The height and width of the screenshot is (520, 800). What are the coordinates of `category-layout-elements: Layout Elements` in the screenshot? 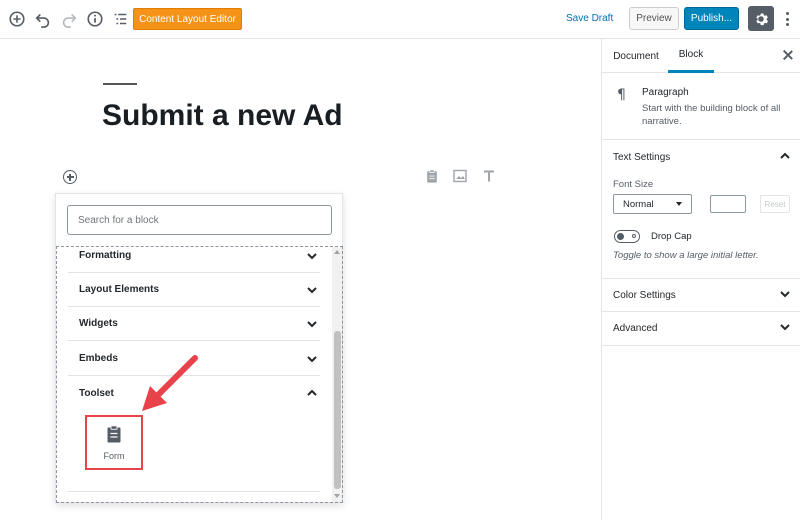 It's located at (194, 290).